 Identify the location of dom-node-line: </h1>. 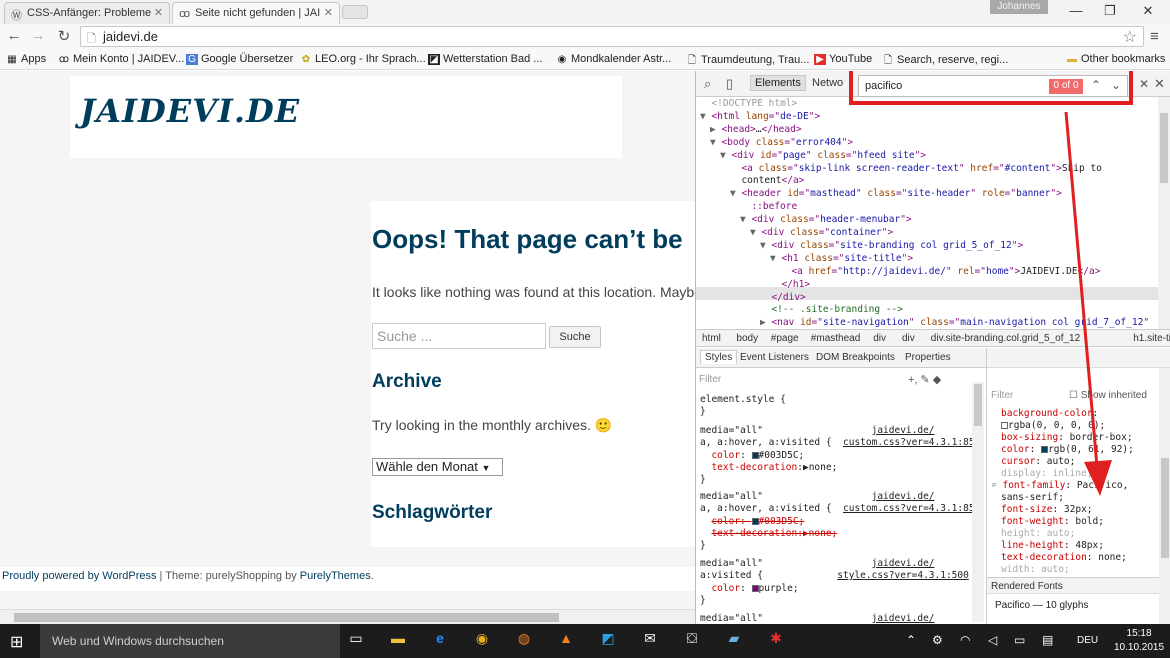
(790, 285).